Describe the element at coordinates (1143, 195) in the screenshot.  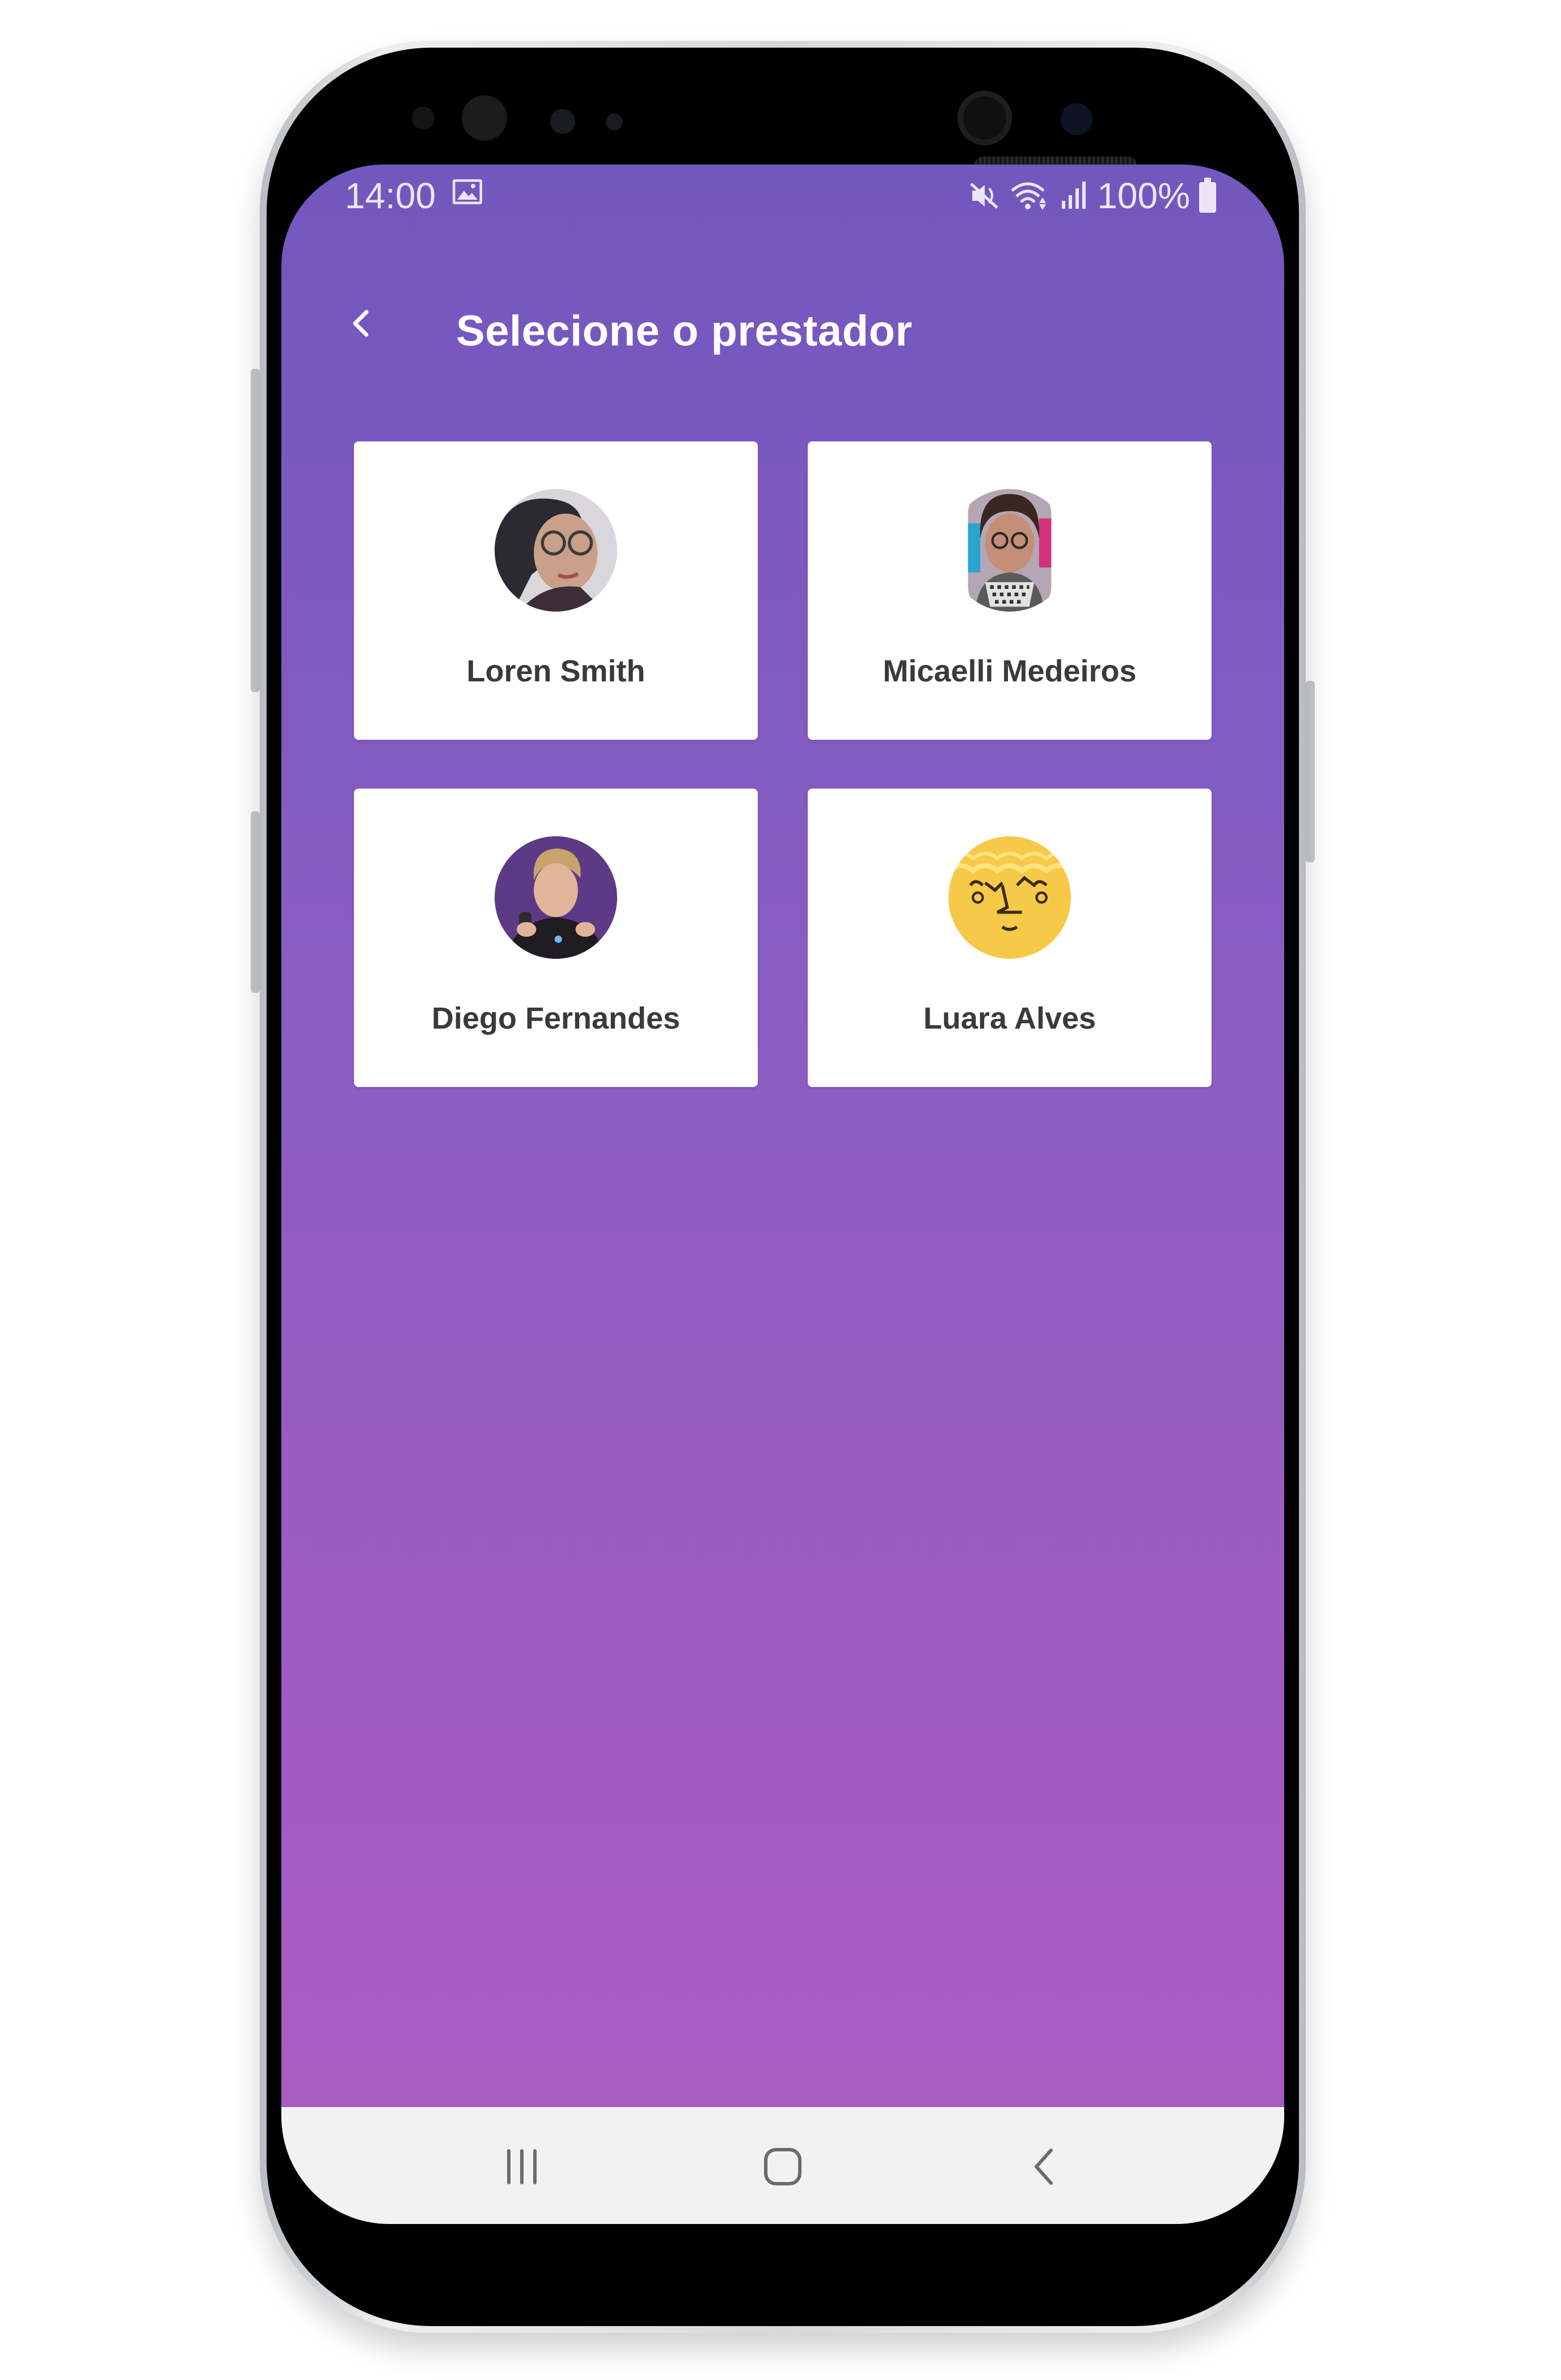
I see `battery-percentage: 100%` at that location.